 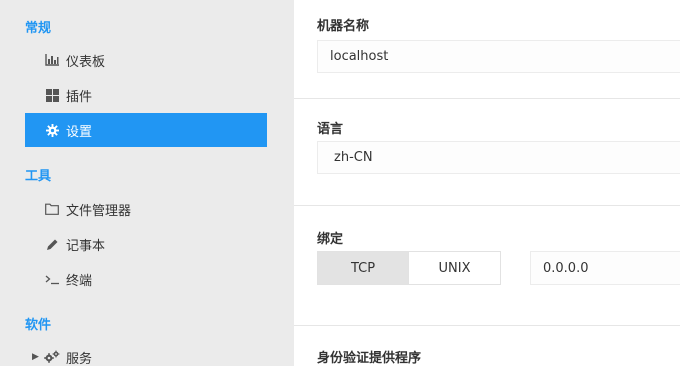 I want to click on terminal-icon, so click(x=52, y=279).